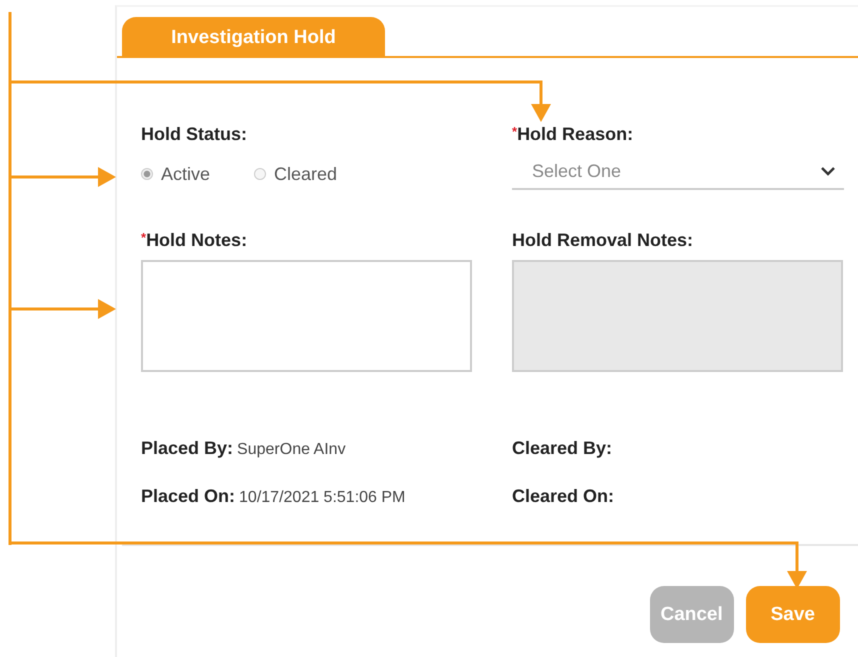  Describe the element at coordinates (291, 450) in the screenshot. I see `info-value: SuperOne AInv` at that location.